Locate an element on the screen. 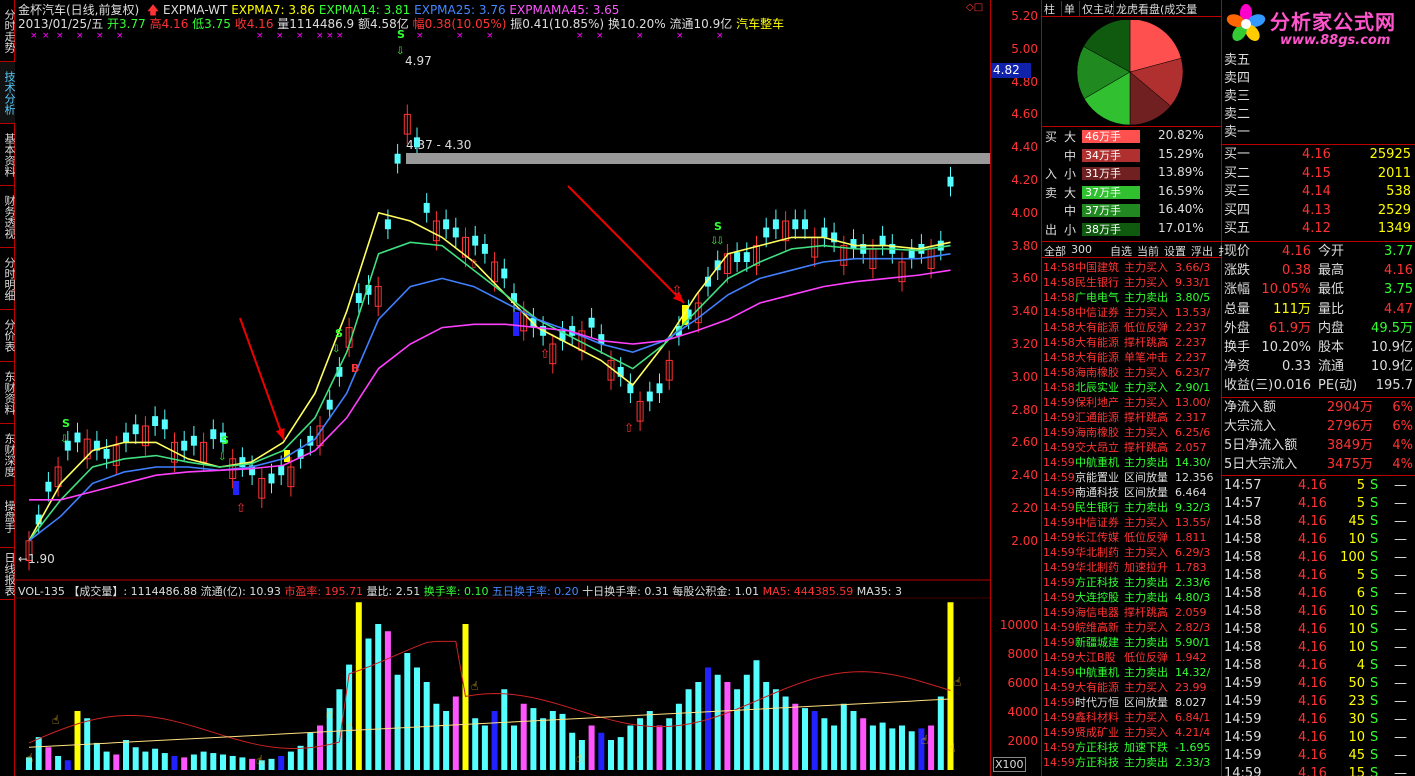  sector-label: 汽车整车 is located at coordinates (760, 24).